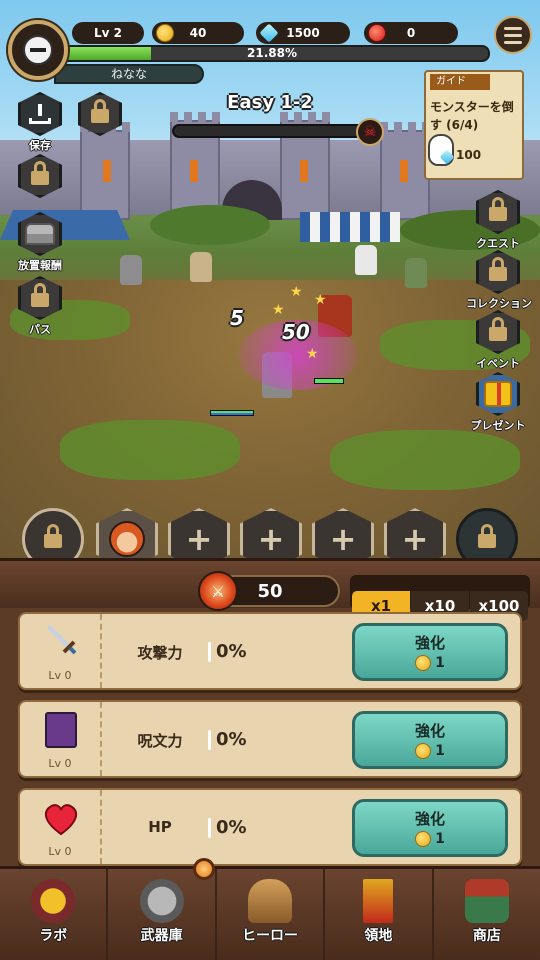  I want to click on event-button: イベント, so click(498, 340).